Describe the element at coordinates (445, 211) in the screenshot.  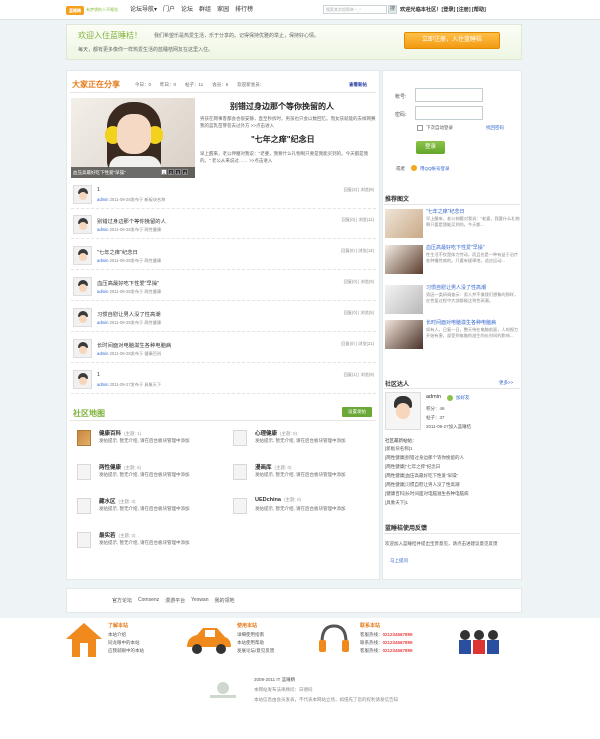
I see `recommend-title-link: "七年之痒"纪念日` at that location.